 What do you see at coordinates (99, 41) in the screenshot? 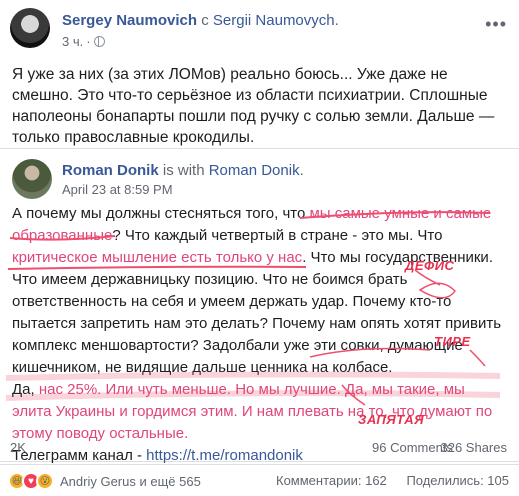
I see `globe-icon` at bounding box center [99, 41].